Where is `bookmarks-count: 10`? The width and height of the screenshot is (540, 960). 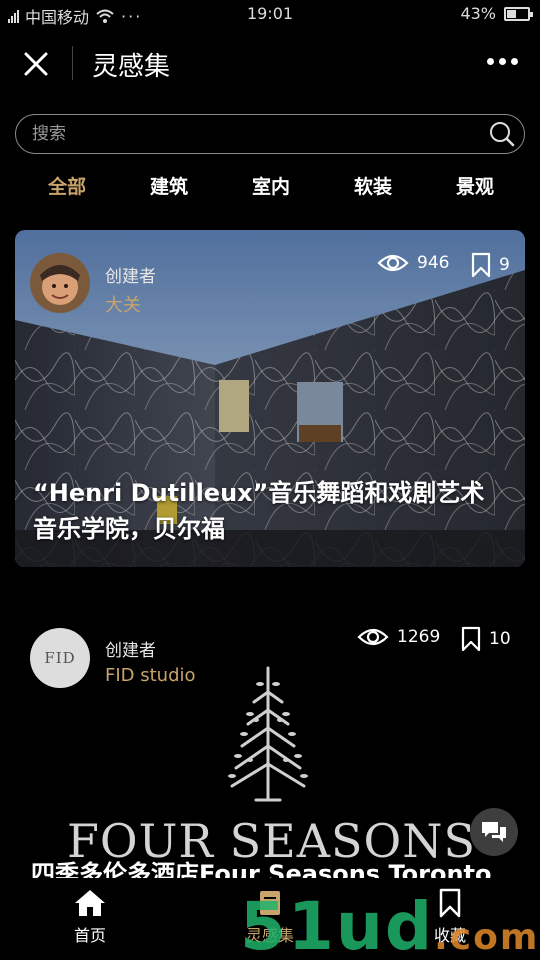 bookmarks-count: 10 is located at coordinates (500, 639).